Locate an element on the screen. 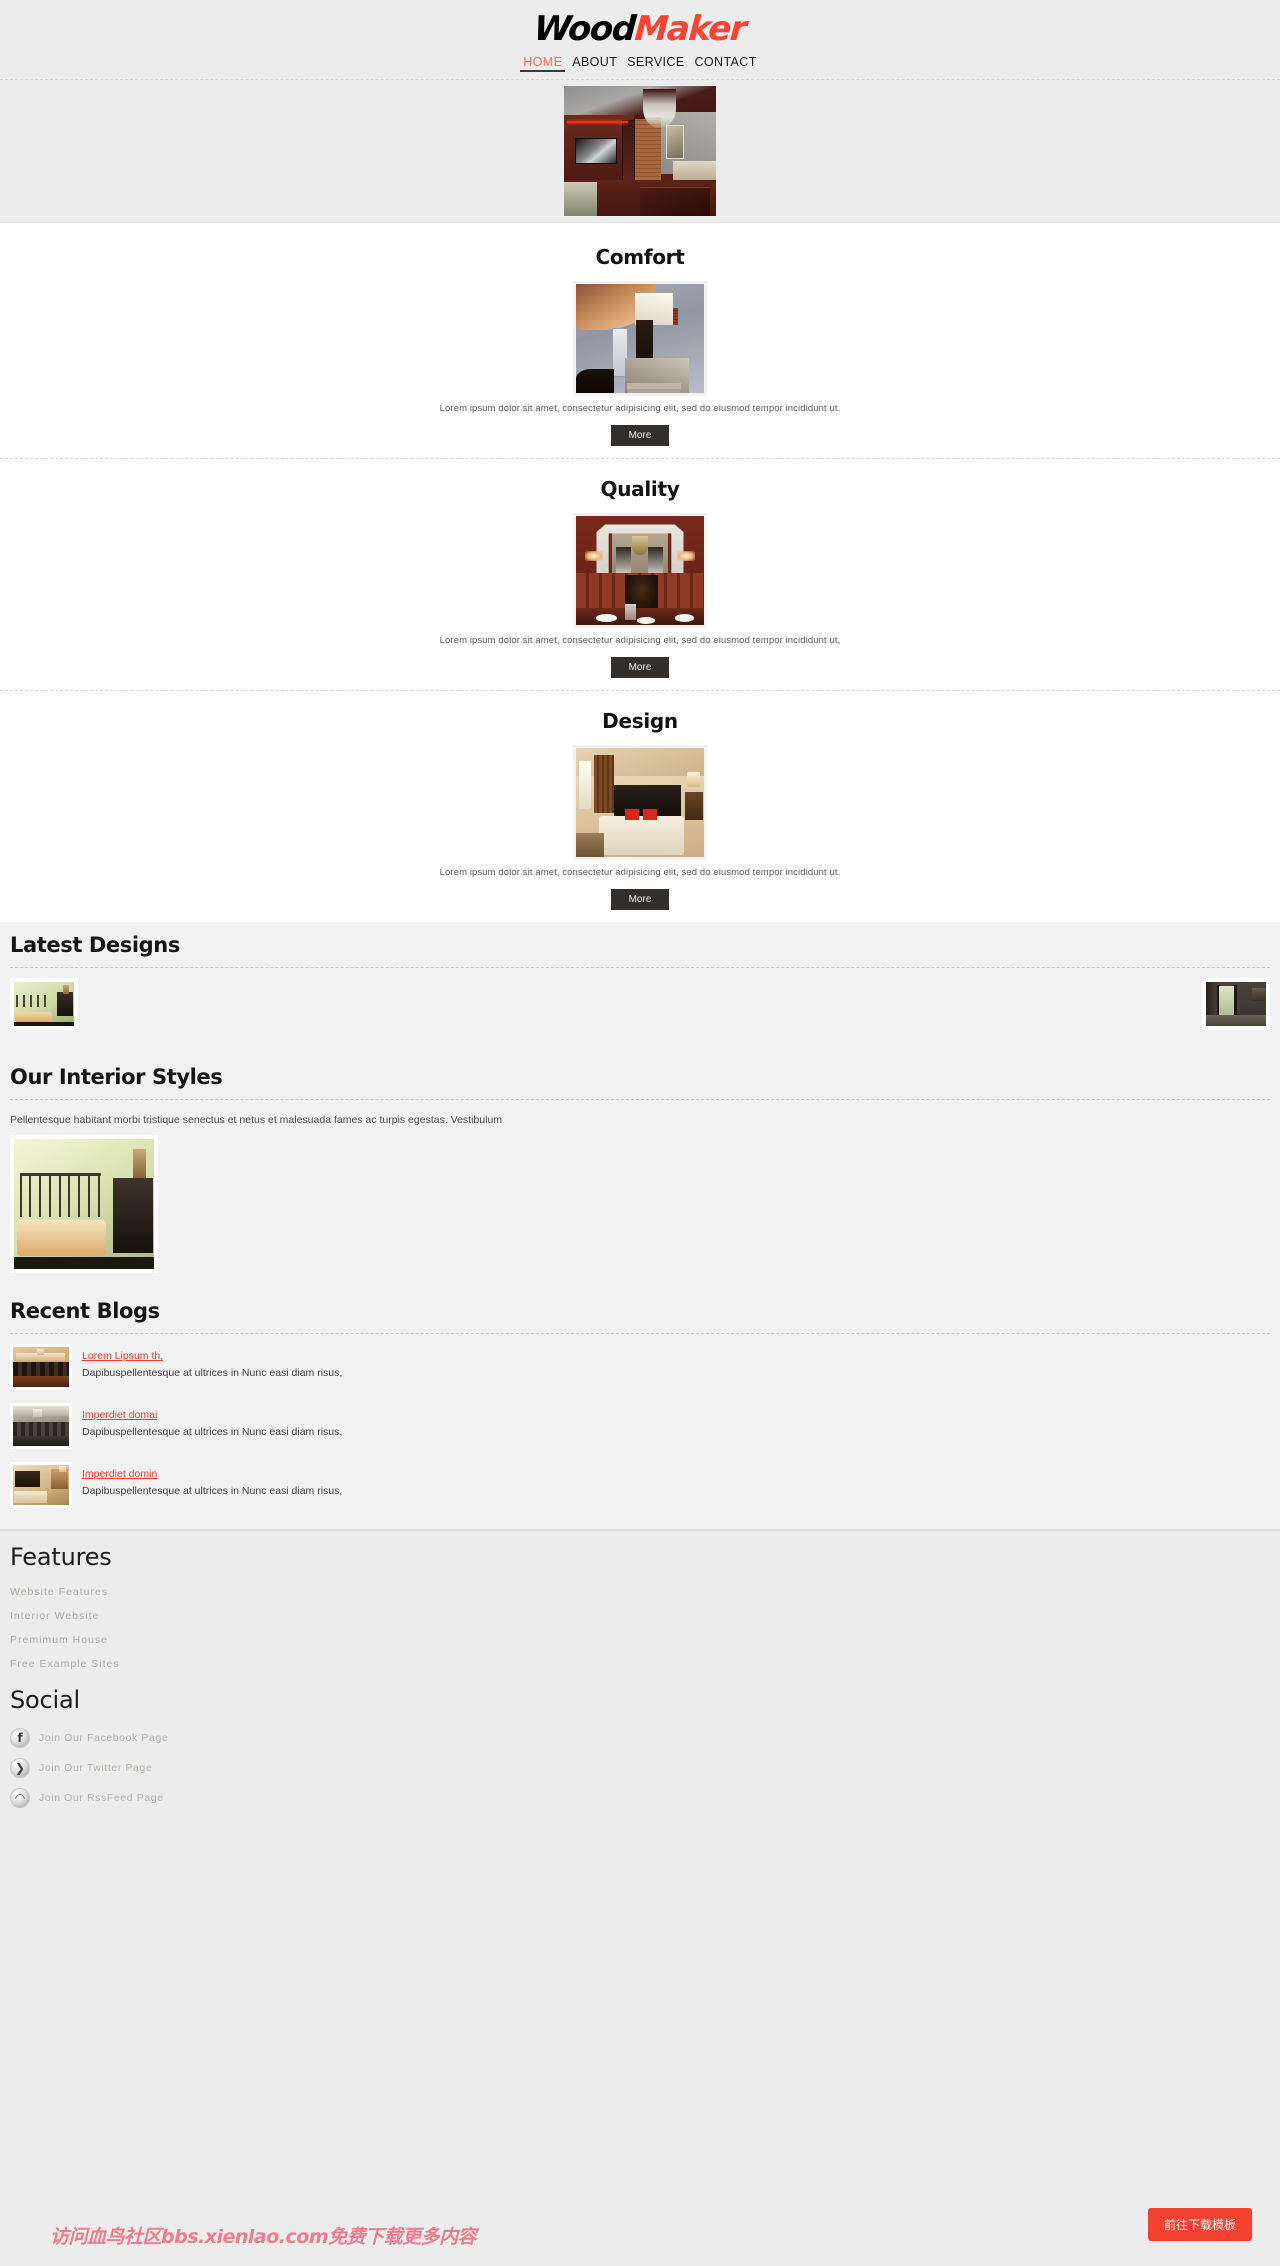  footer-title-social: Social is located at coordinates (45, 1700).